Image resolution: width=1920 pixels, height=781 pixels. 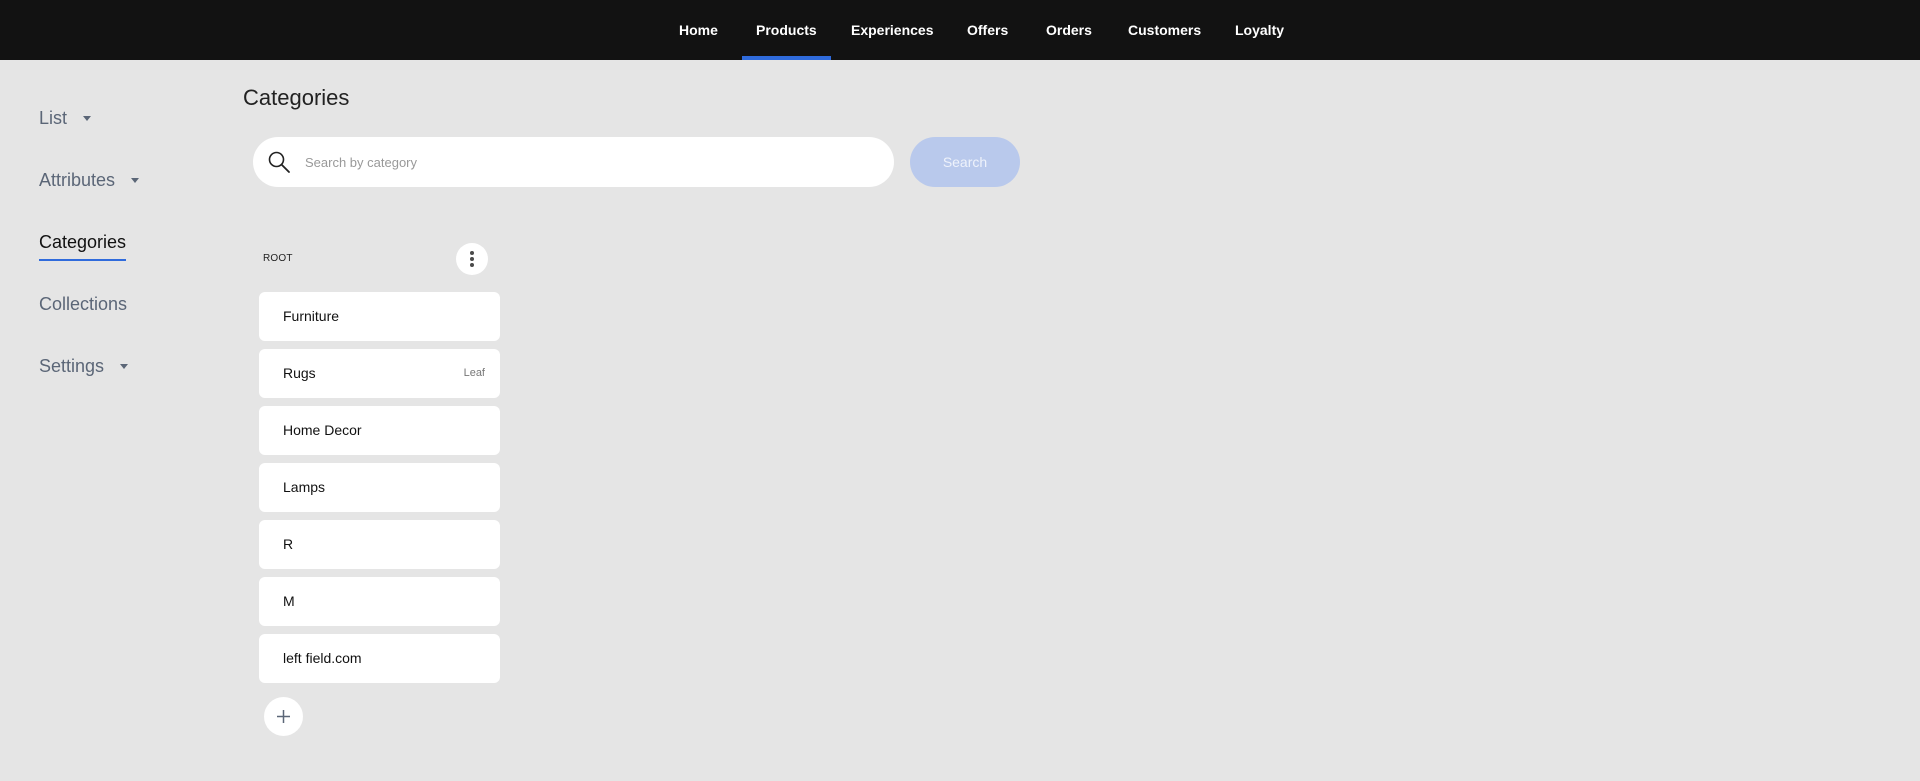 What do you see at coordinates (72, 366) in the screenshot?
I see `sidebar-item-label: Settings` at bounding box center [72, 366].